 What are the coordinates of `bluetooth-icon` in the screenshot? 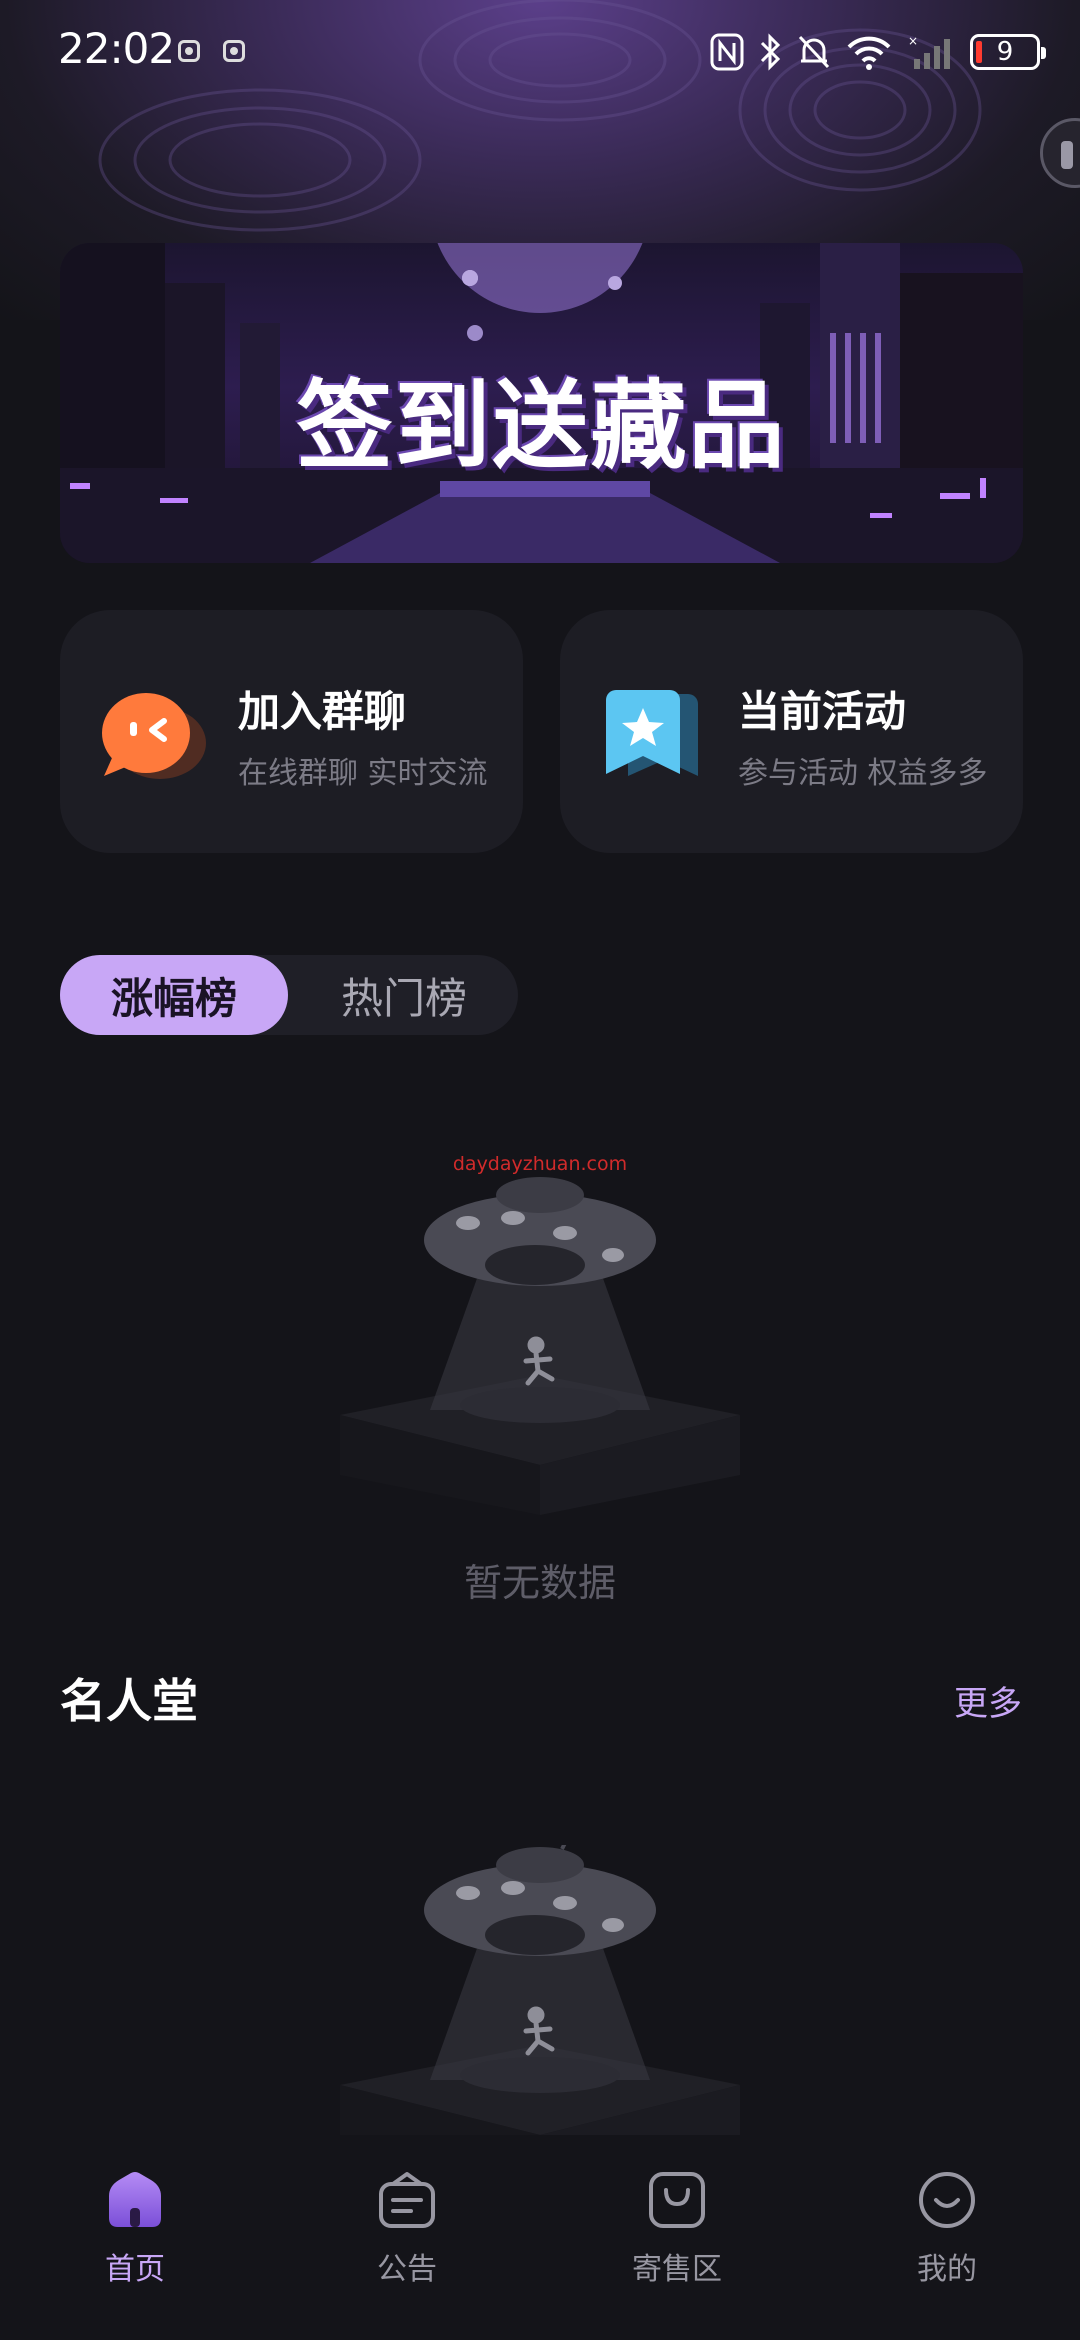 It's located at (770, 52).